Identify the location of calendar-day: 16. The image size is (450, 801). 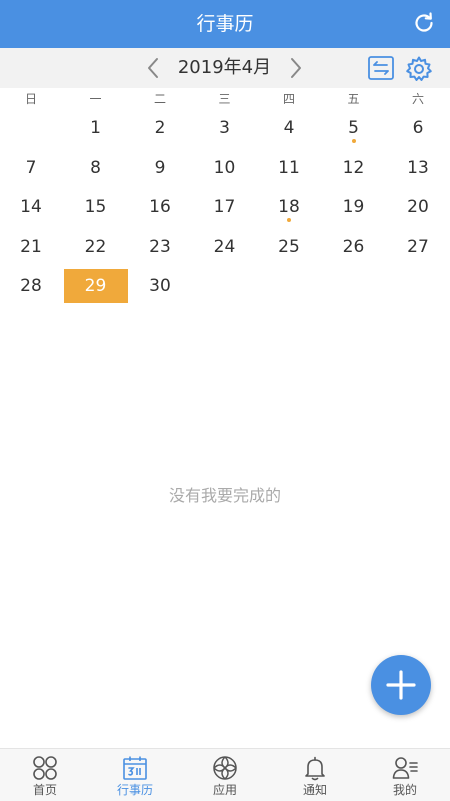
(160, 207).